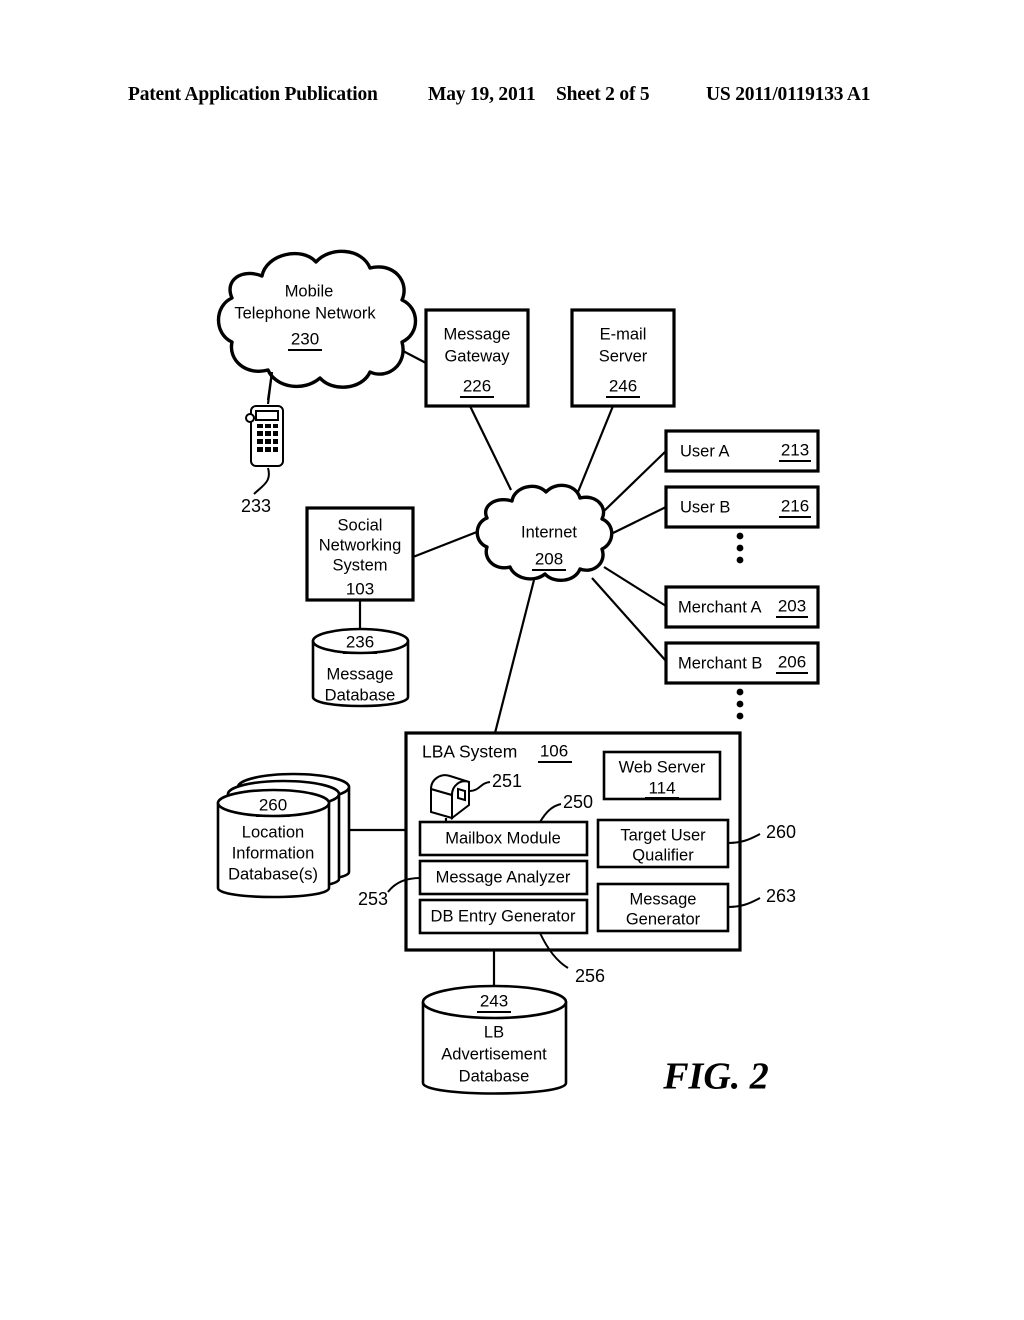 The image size is (1024, 1320). Describe the element at coordinates (740, 704) in the screenshot. I see `merchants-ellipsis` at that location.